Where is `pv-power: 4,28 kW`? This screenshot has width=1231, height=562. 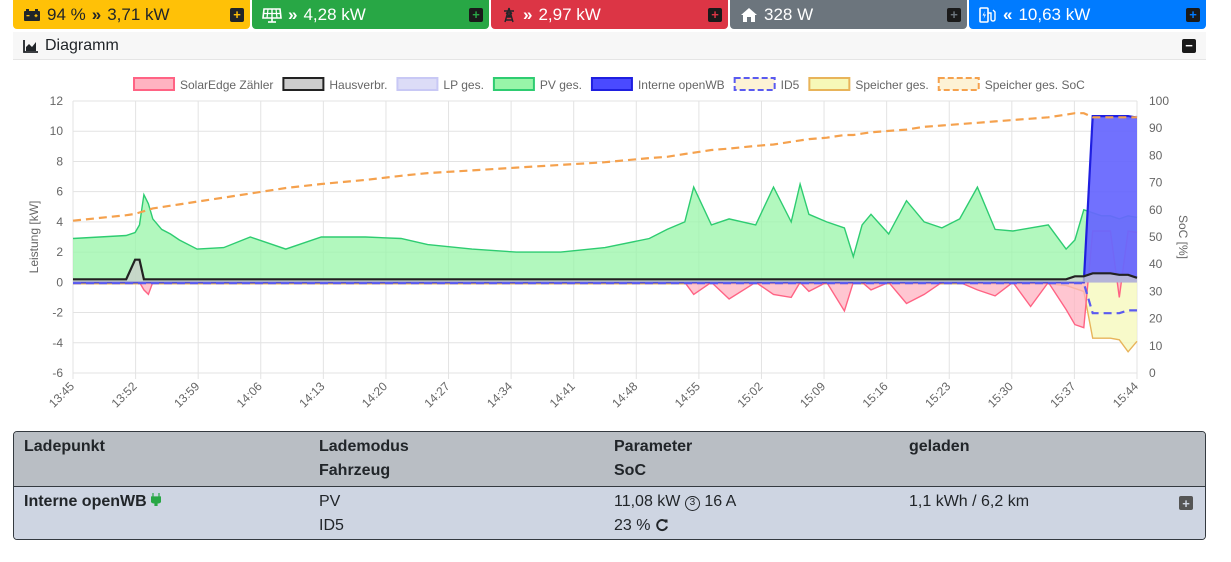
pv-power: 4,28 kW is located at coordinates (334, 14).